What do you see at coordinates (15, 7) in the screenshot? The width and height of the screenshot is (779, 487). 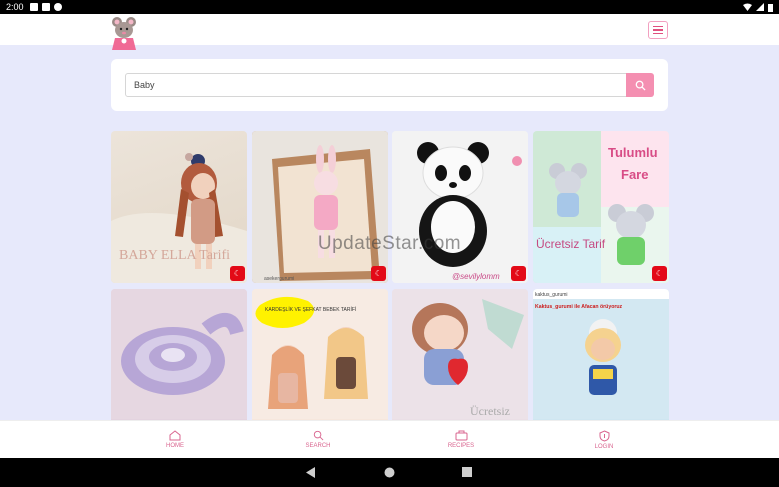 I see `status-time: 2:00` at bounding box center [15, 7].